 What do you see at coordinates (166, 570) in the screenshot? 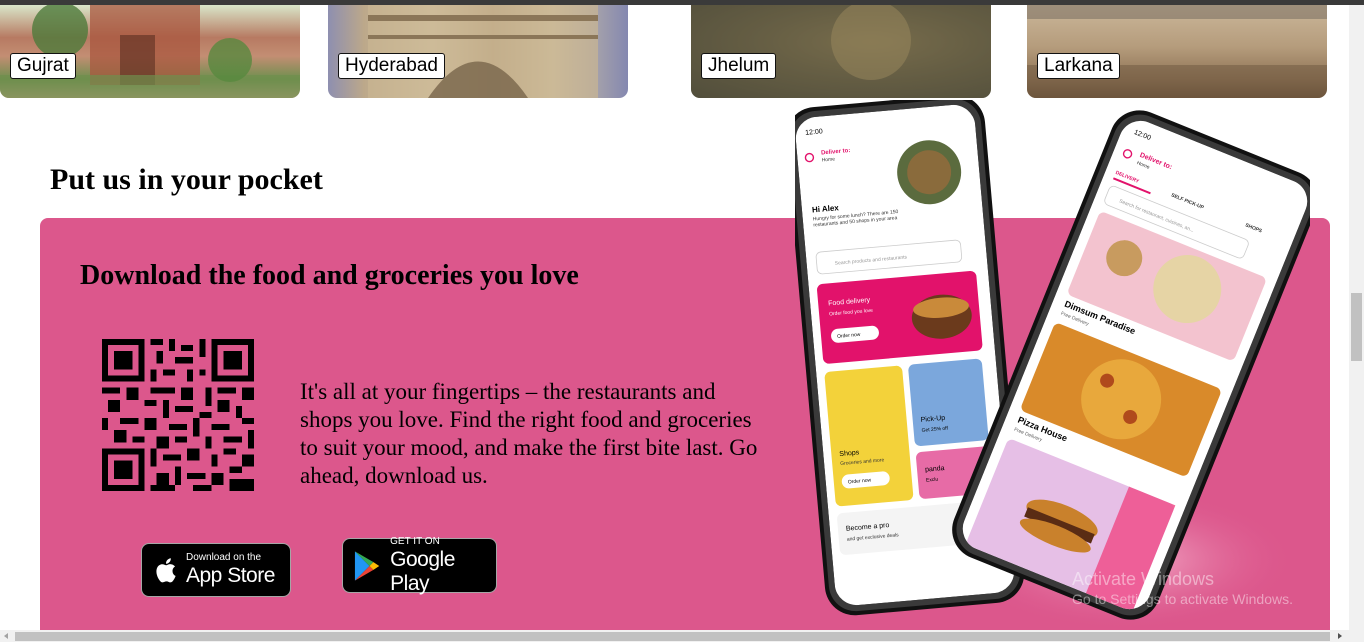
I see `apple-icon` at bounding box center [166, 570].